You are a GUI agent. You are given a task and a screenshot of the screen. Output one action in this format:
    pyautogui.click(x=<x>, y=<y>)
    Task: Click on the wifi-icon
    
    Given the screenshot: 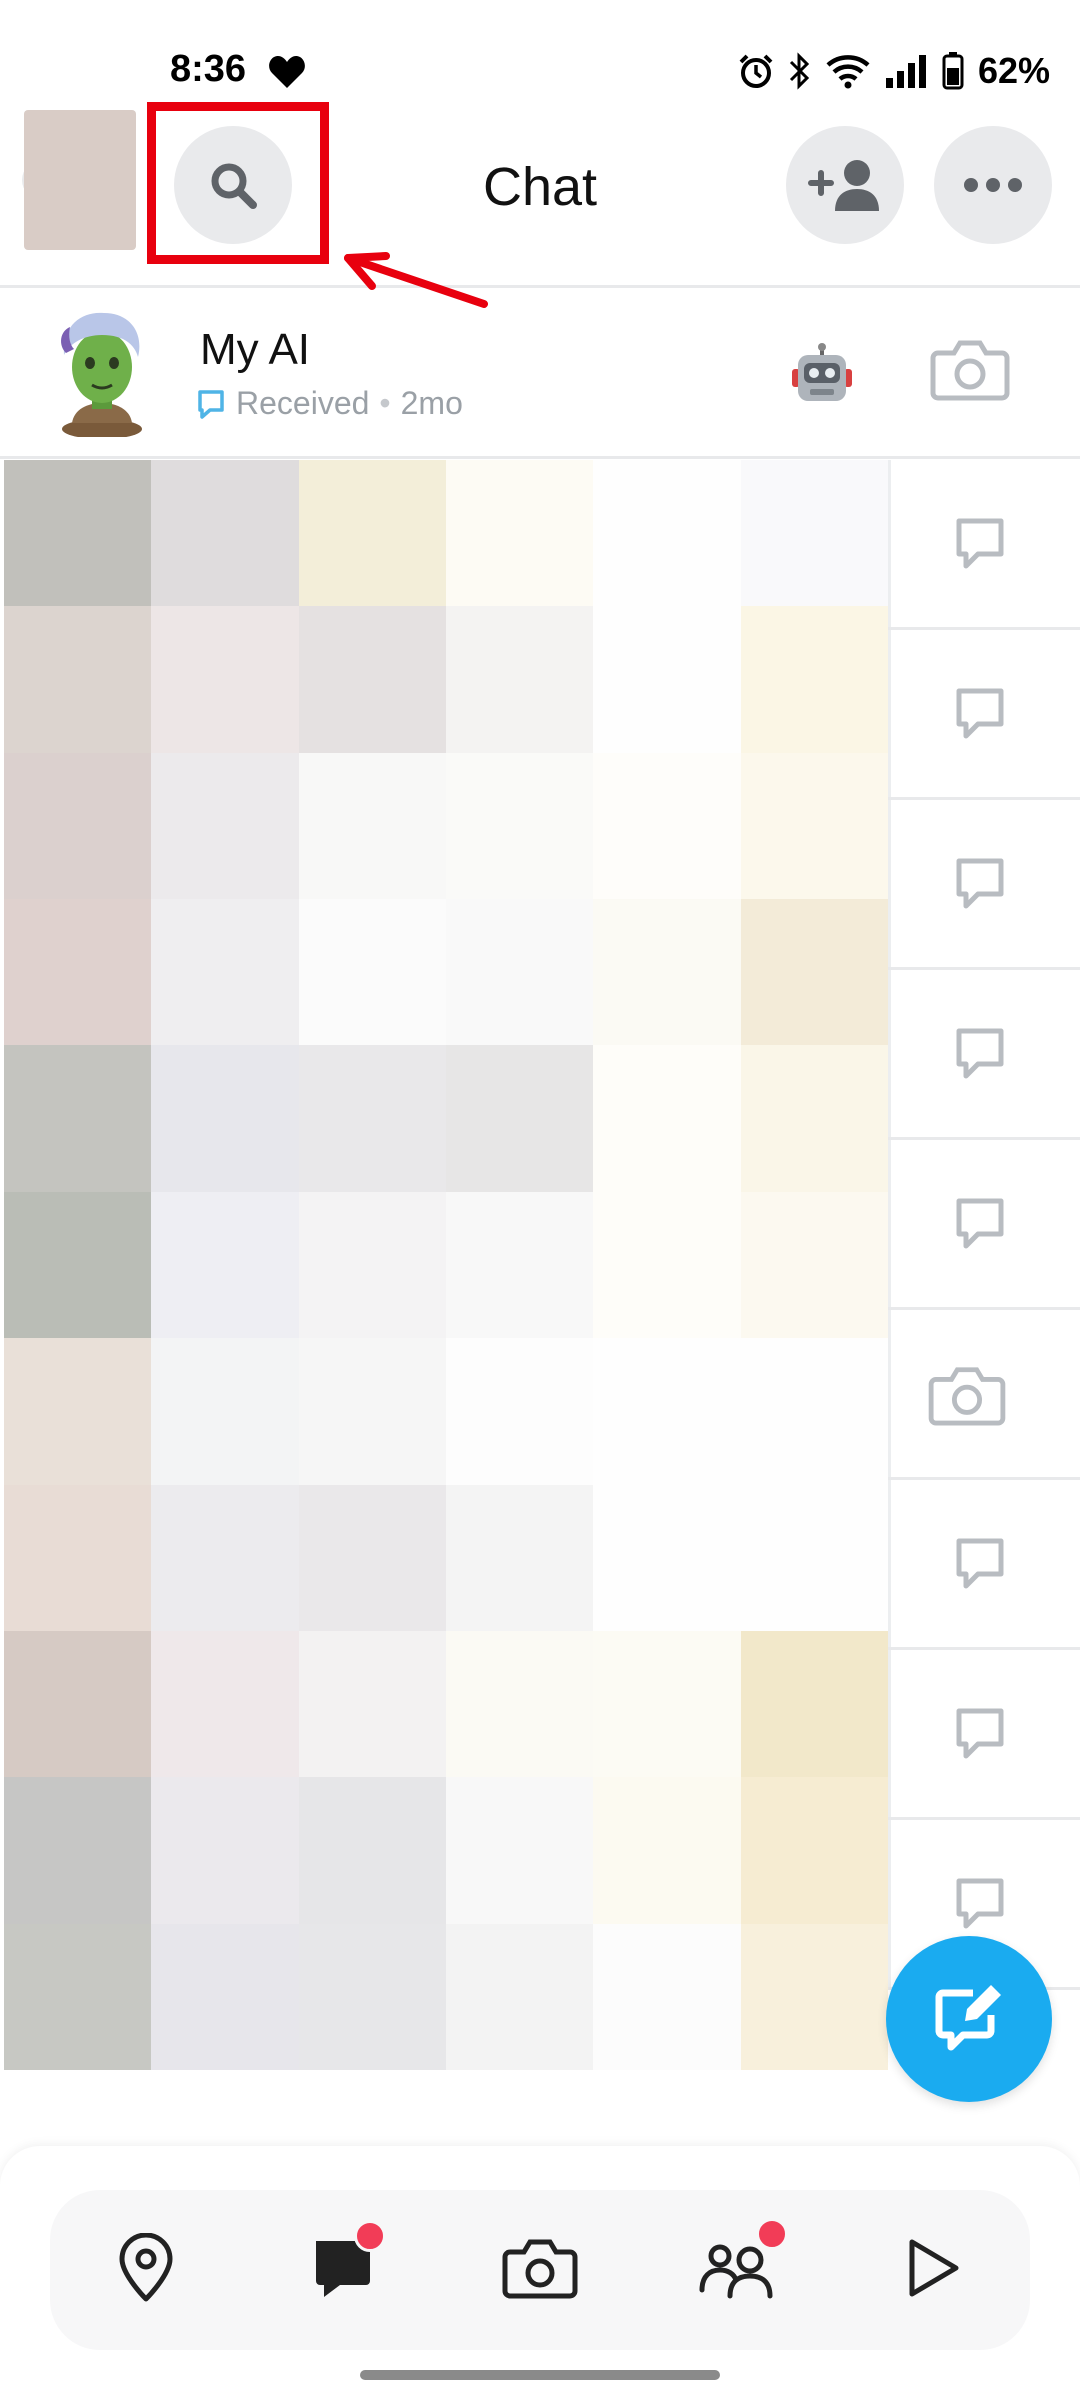 What is the action you would take?
    pyautogui.click(x=848, y=72)
    